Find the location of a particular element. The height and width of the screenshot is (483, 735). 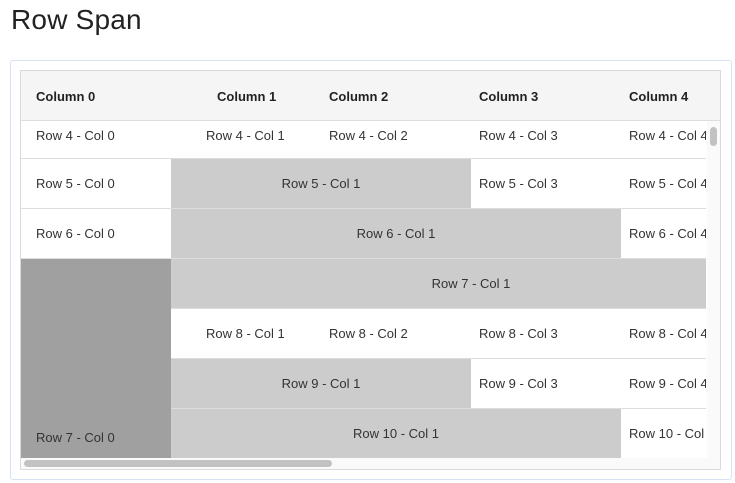

page-title: Row Span is located at coordinates (76, 19).